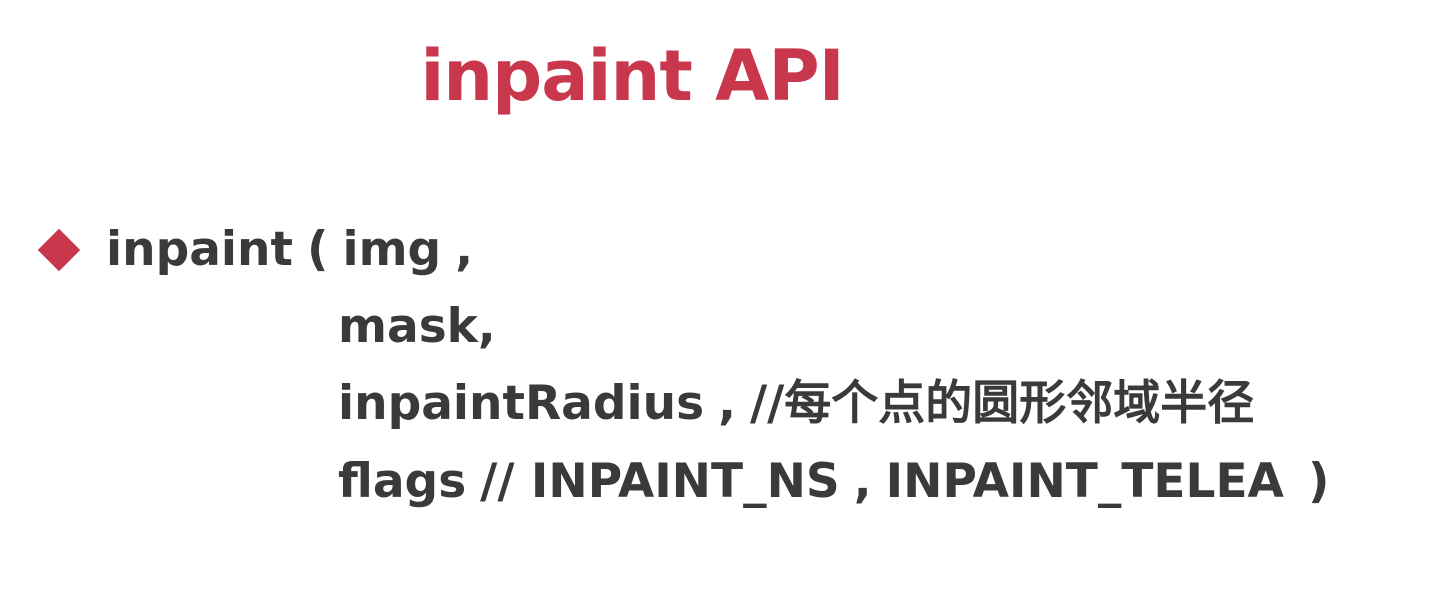 The image size is (1454, 600). I want to click on code-line-2: mask,, so click(417, 327).